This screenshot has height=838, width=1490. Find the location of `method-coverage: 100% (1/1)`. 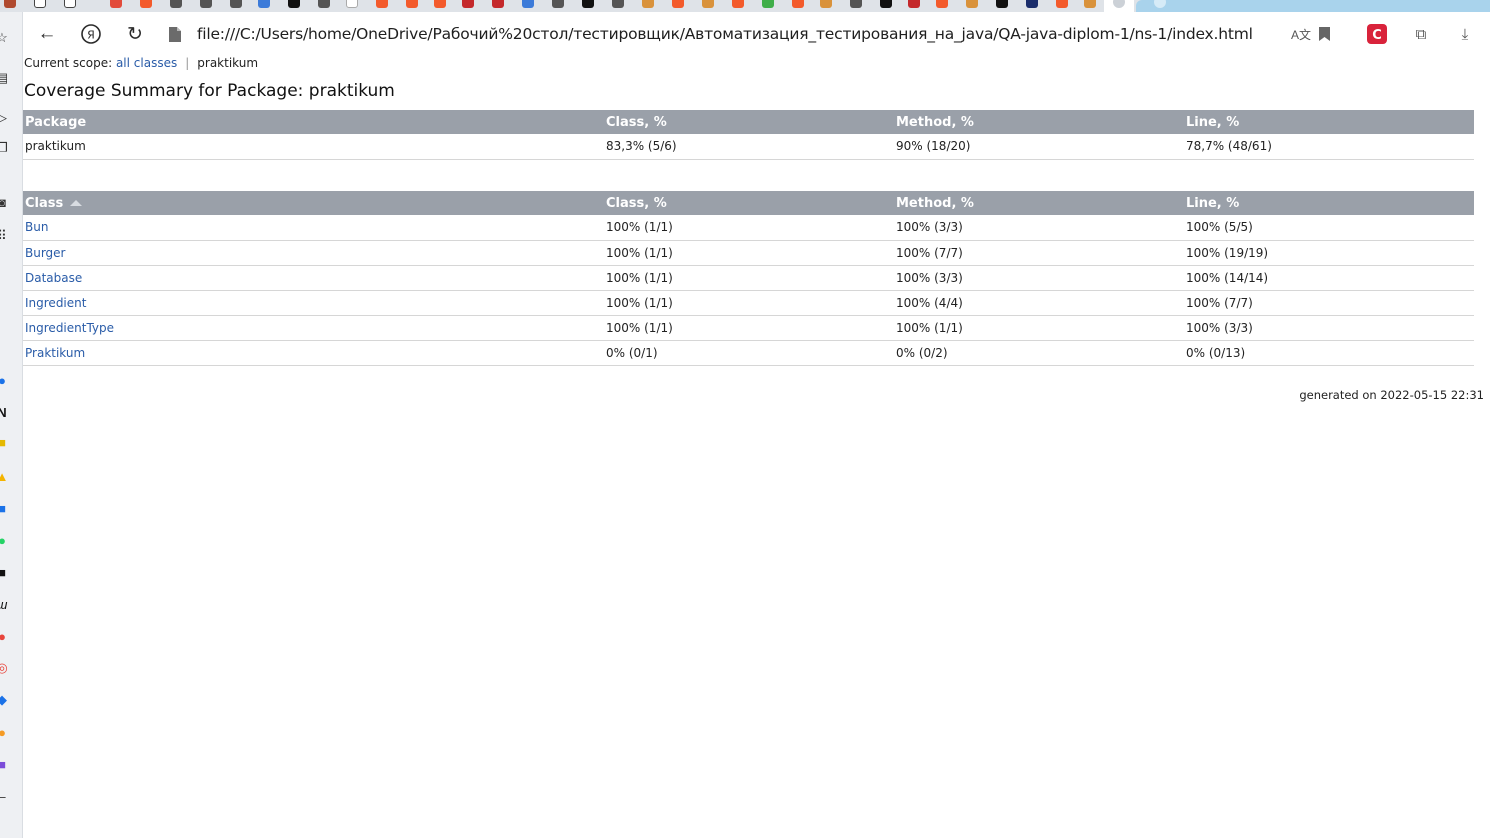

method-coverage: 100% (1/1) is located at coordinates (1039, 328).